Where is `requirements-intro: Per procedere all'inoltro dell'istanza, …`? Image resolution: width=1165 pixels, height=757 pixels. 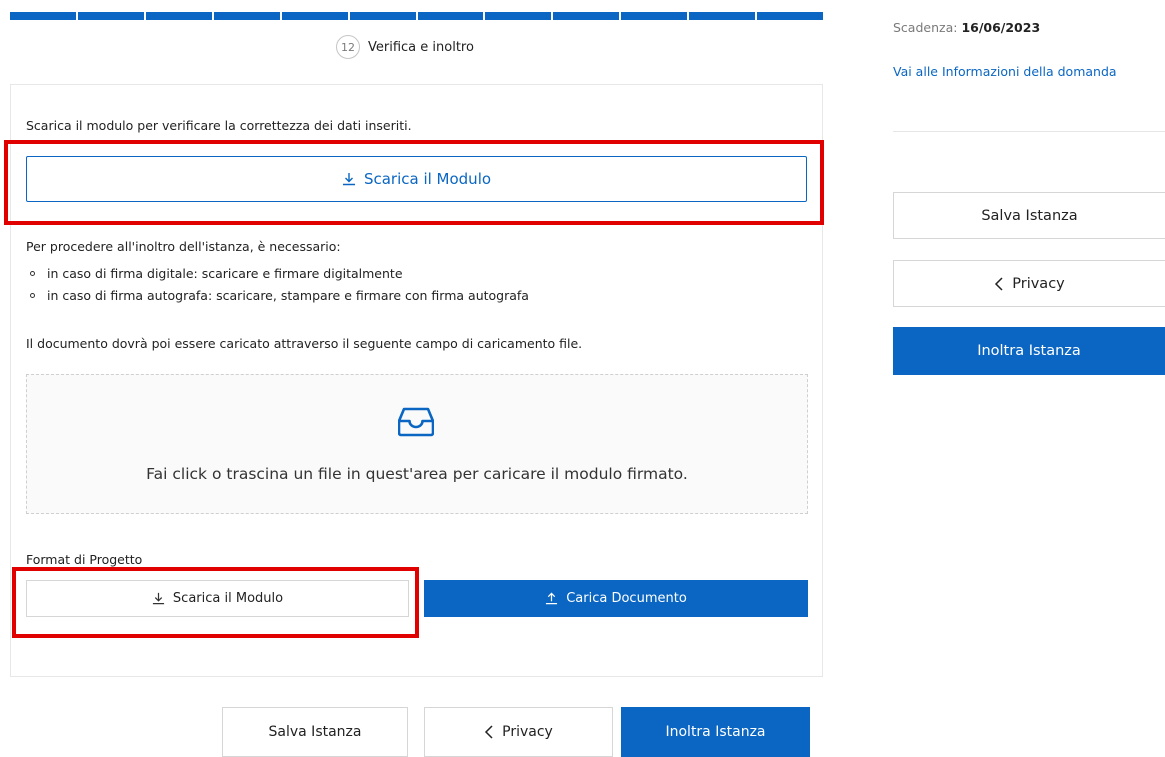 requirements-intro: Per procedere all'inoltro dell'istanza, … is located at coordinates (183, 246).